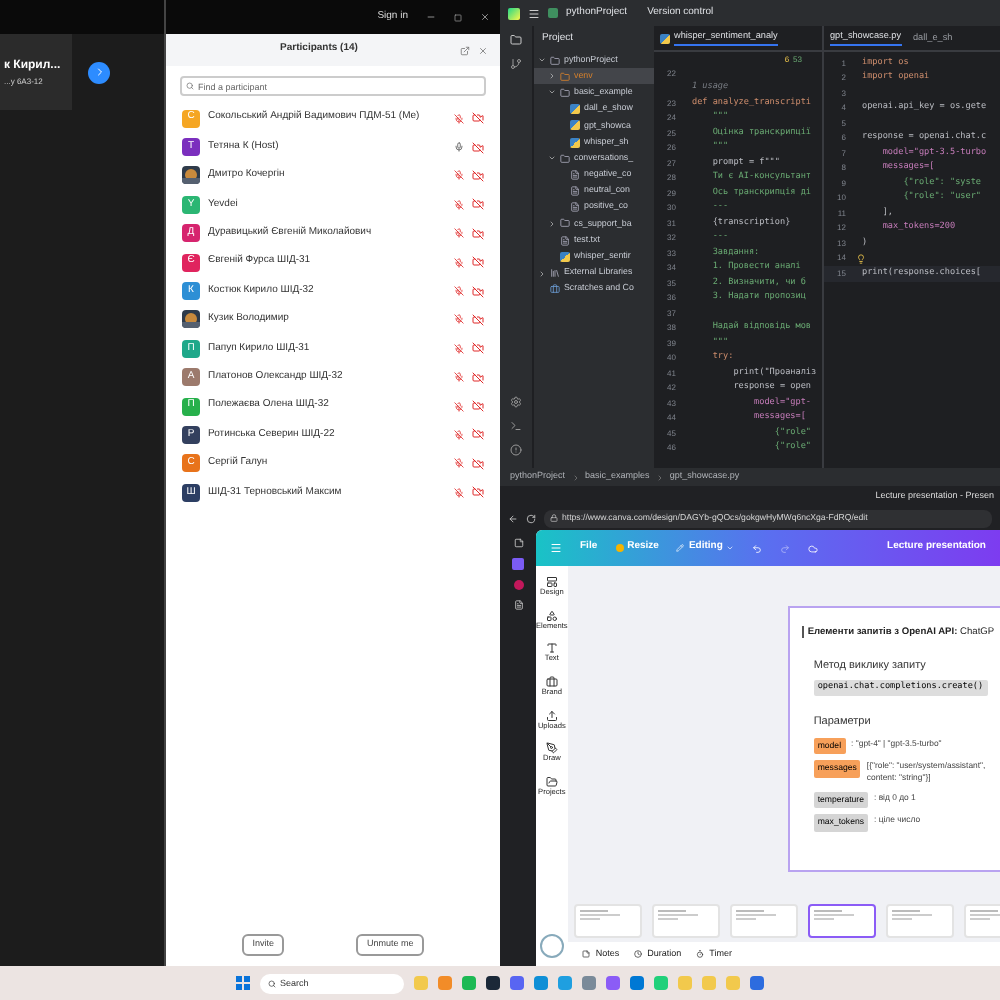  Describe the element at coordinates (516, 426) in the screenshot. I see `terminal-icon` at that location.